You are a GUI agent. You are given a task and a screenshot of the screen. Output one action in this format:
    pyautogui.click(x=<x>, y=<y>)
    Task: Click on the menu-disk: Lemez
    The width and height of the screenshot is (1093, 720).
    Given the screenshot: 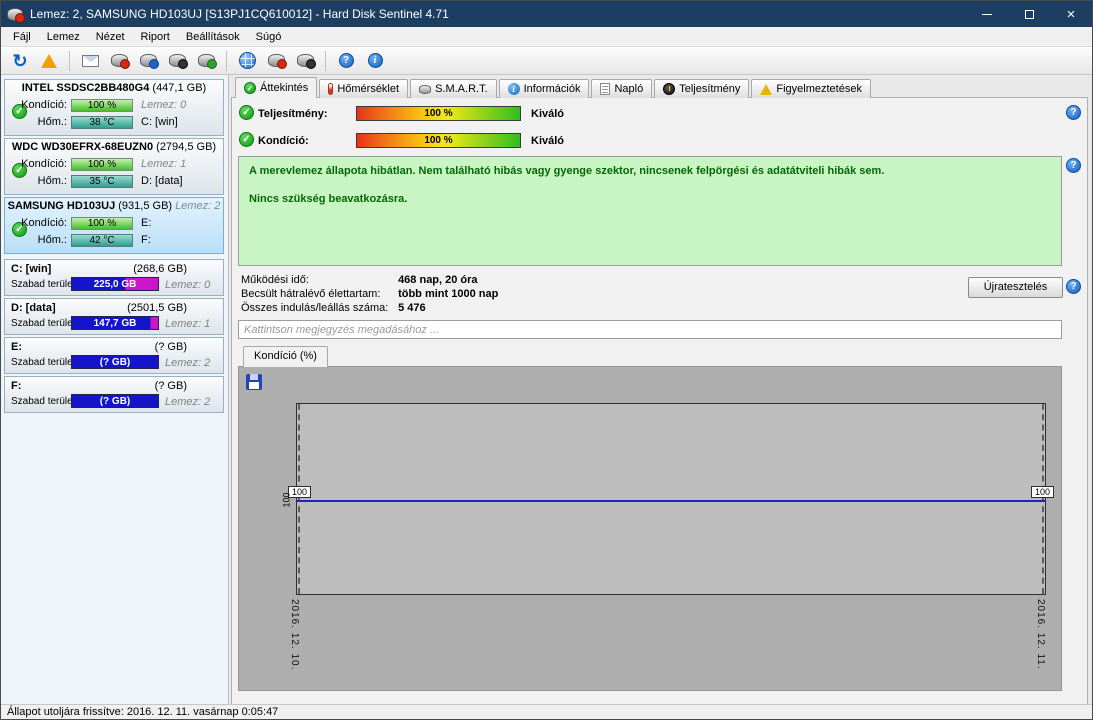 What is the action you would take?
    pyautogui.click(x=63, y=37)
    